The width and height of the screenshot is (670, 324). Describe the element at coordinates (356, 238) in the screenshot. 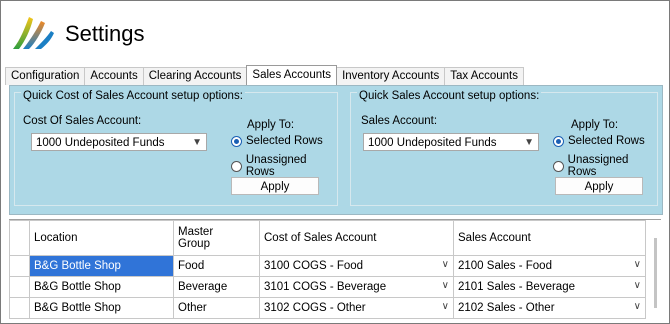

I see `column-header-cost-of-sales: Cost of Sales Account` at that location.